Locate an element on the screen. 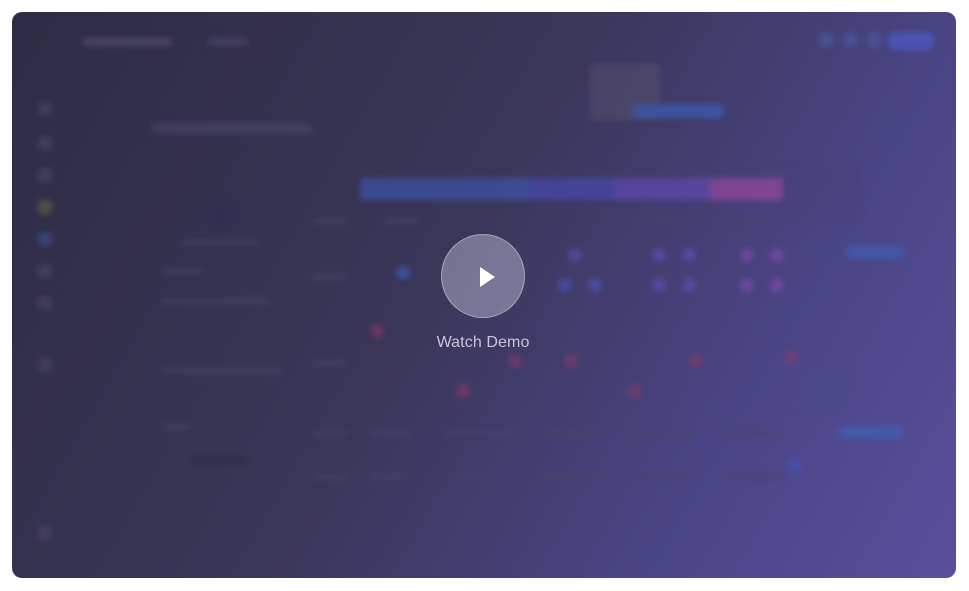 This screenshot has width=969, height=591. preview-signature is located at coordinates (220, 461).